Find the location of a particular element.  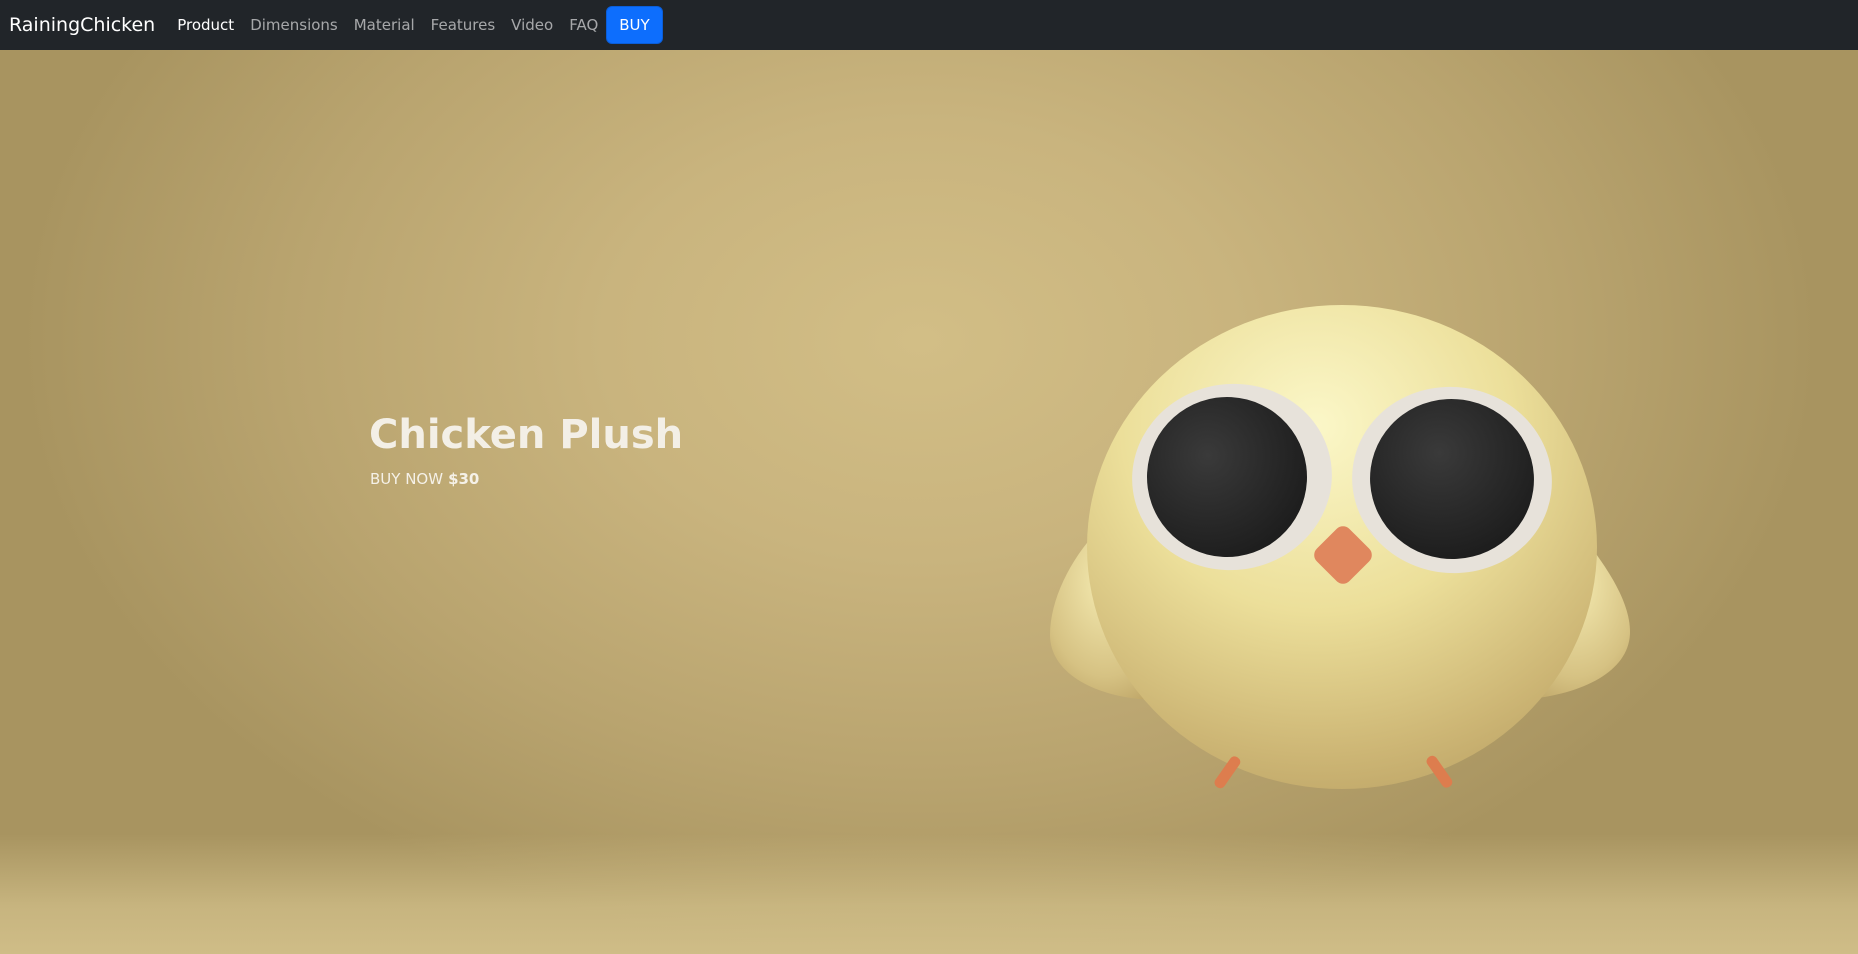

nav-link-features: Features is located at coordinates (463, 25).